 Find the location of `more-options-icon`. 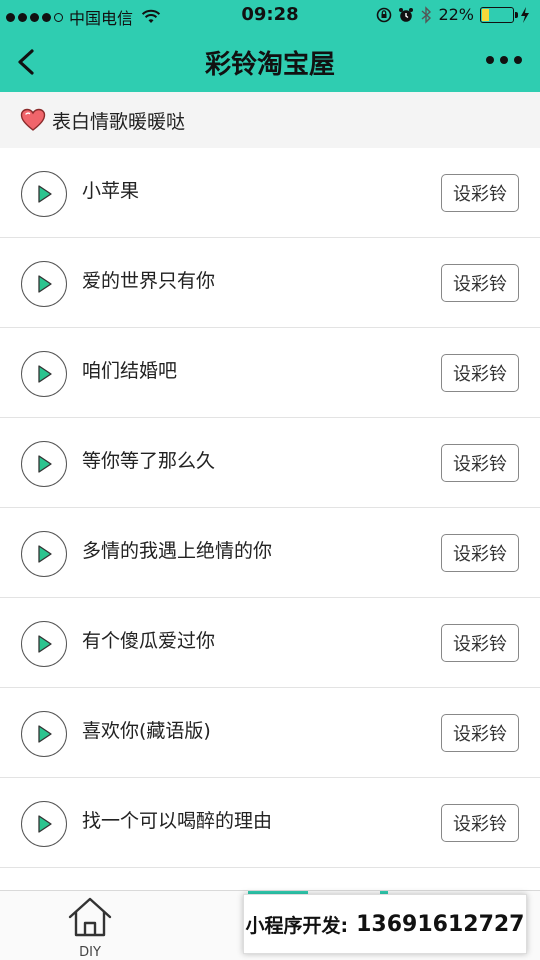

more-options-icon is located at coordinates (504, 60).